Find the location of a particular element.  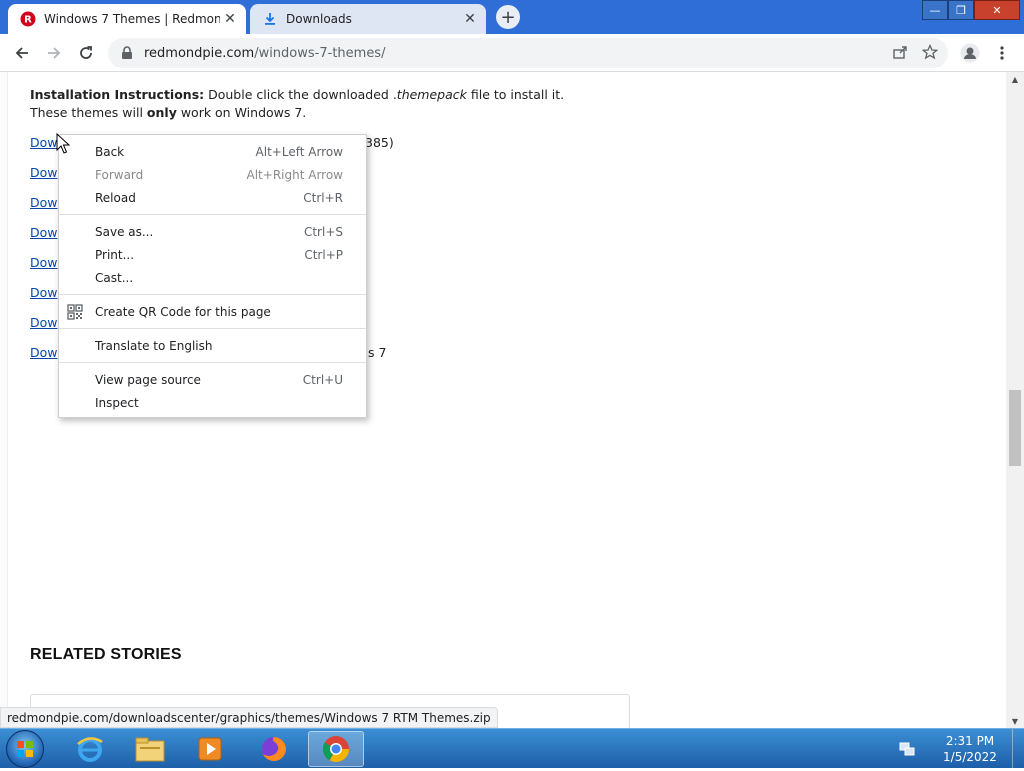

internet-explorer-icon is located at coordinates (90, 749).